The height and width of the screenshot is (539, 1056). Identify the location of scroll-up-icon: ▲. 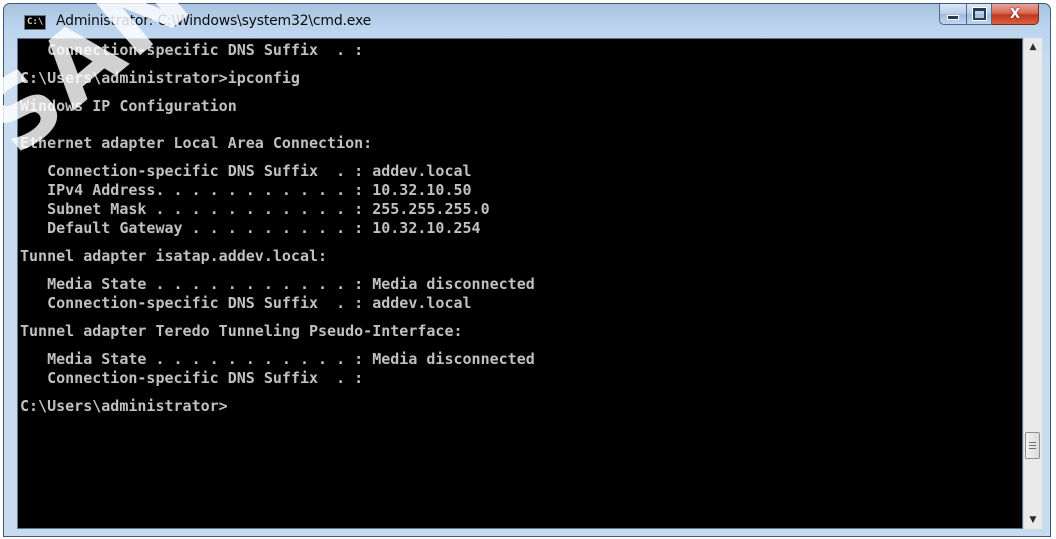
(1033, 47).